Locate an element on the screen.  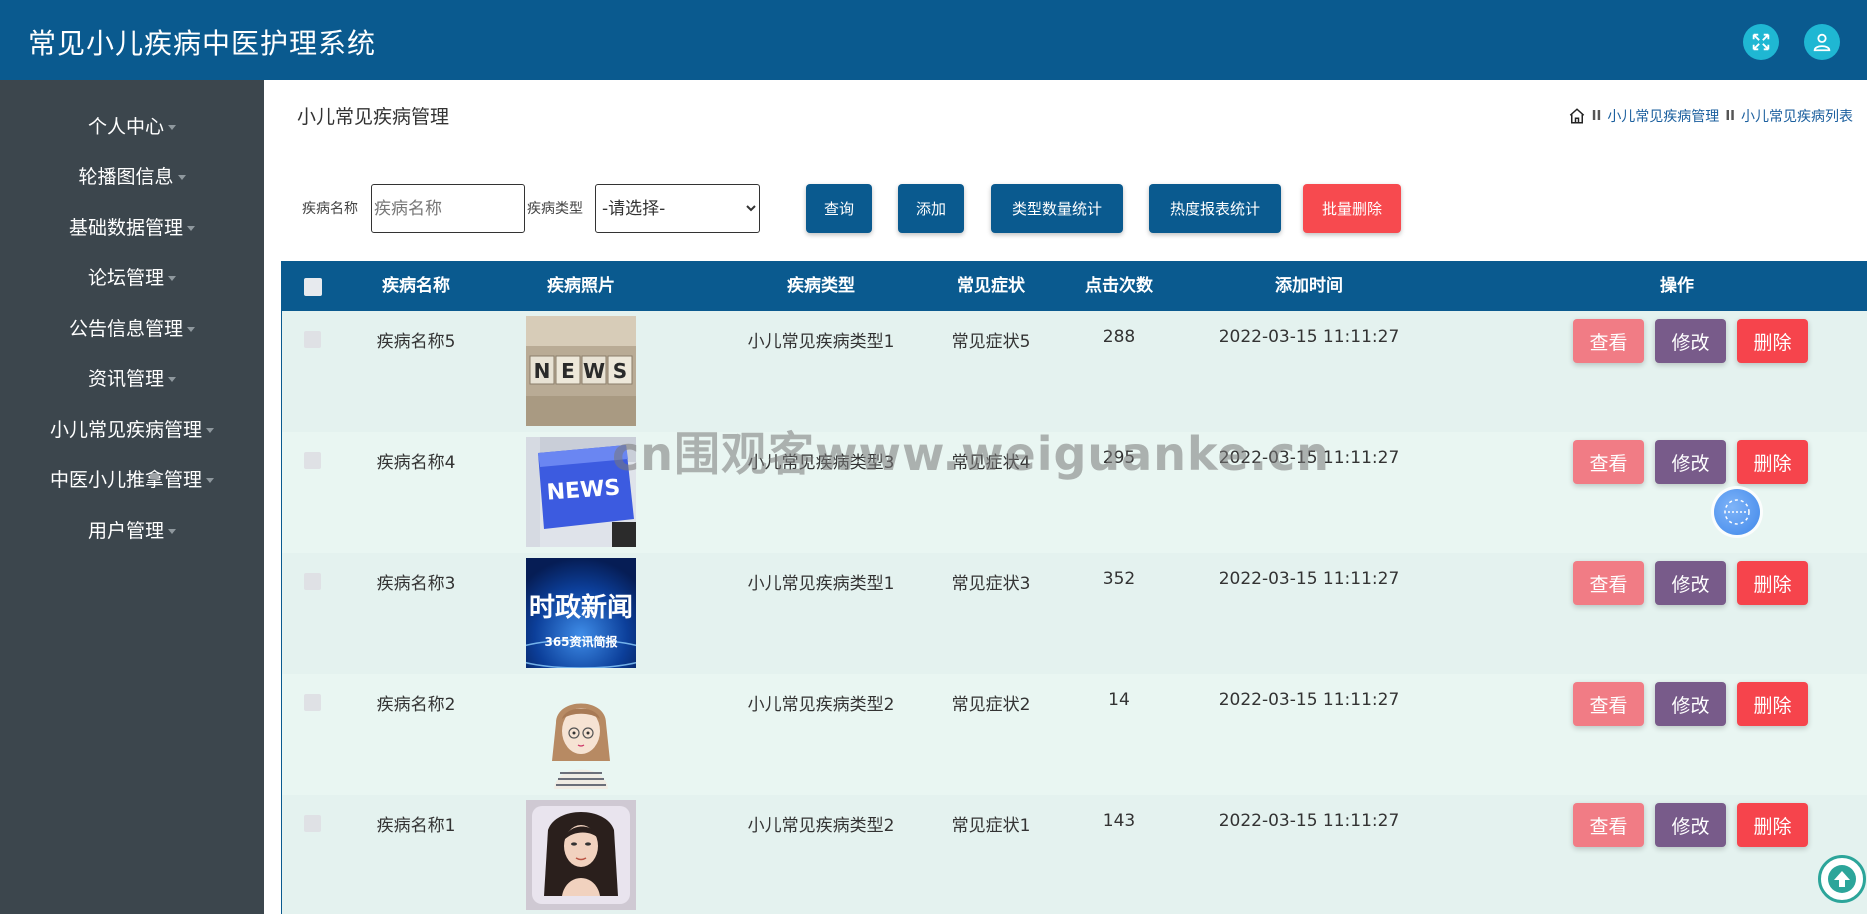
cell-symptom: 常见症状4 is located at coordinates (991, 463).